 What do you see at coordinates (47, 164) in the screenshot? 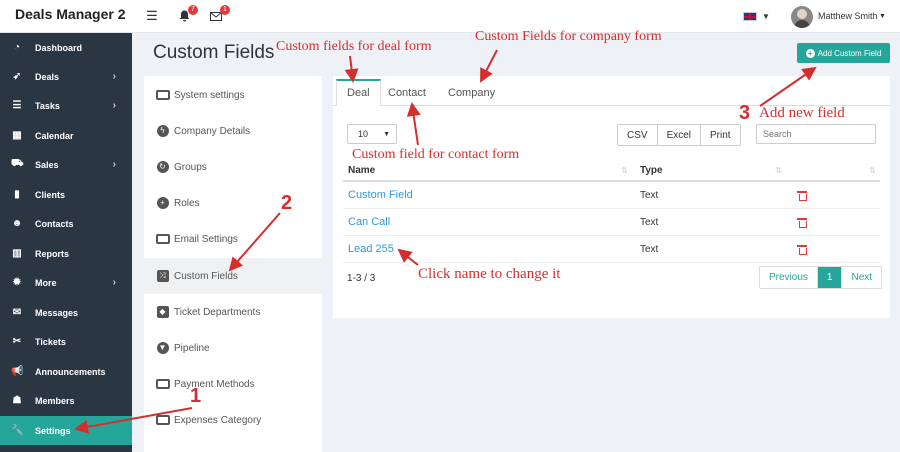
I see `sidebar-item-label: Sales` at bounding box center [47, 164].